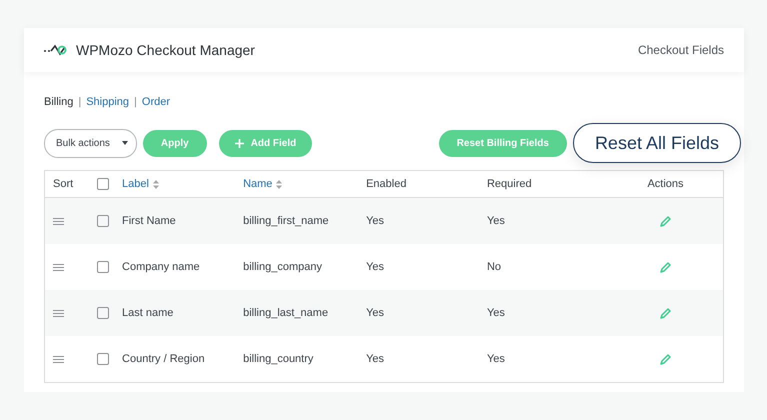 Image resolution: width=767 pixels, height=420 pixels. I want to click on table-cell: Last name, so click(148, 313).